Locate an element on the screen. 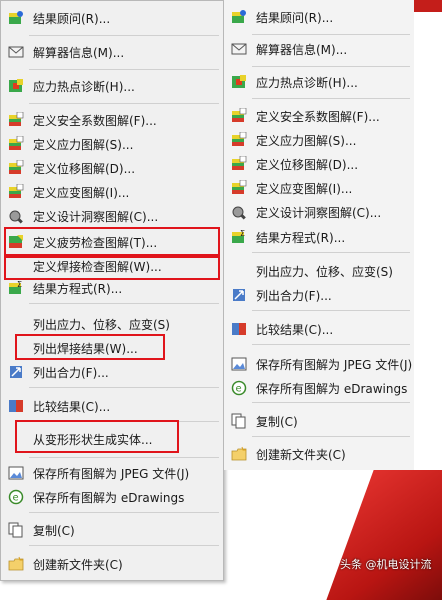 This screenshot has width=442, height=600. highlight-box-weld-check is located at coordinates (112, 267).